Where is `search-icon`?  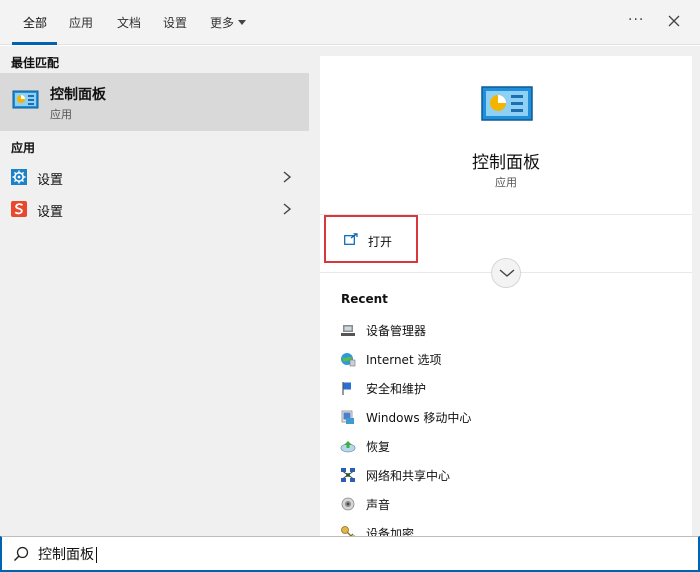 search-icon is located at coordinates (21, 554).